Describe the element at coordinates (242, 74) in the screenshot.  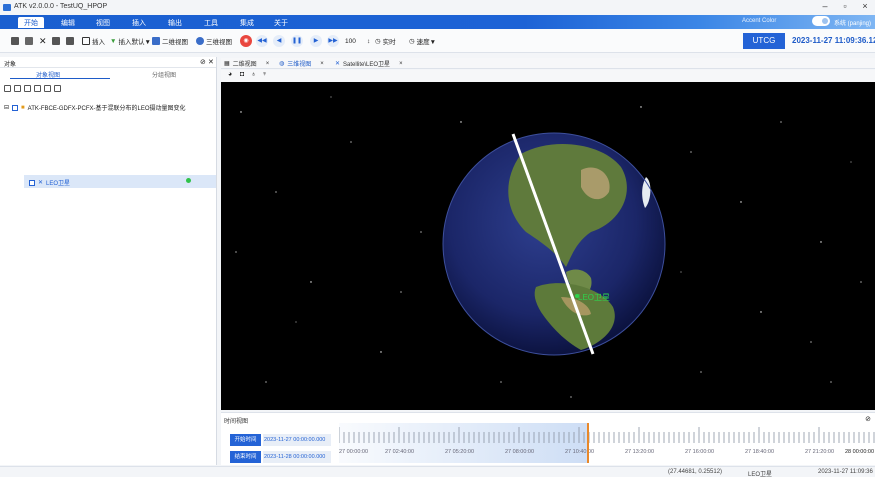
I see `screenshot-icon: ◘` at that location.